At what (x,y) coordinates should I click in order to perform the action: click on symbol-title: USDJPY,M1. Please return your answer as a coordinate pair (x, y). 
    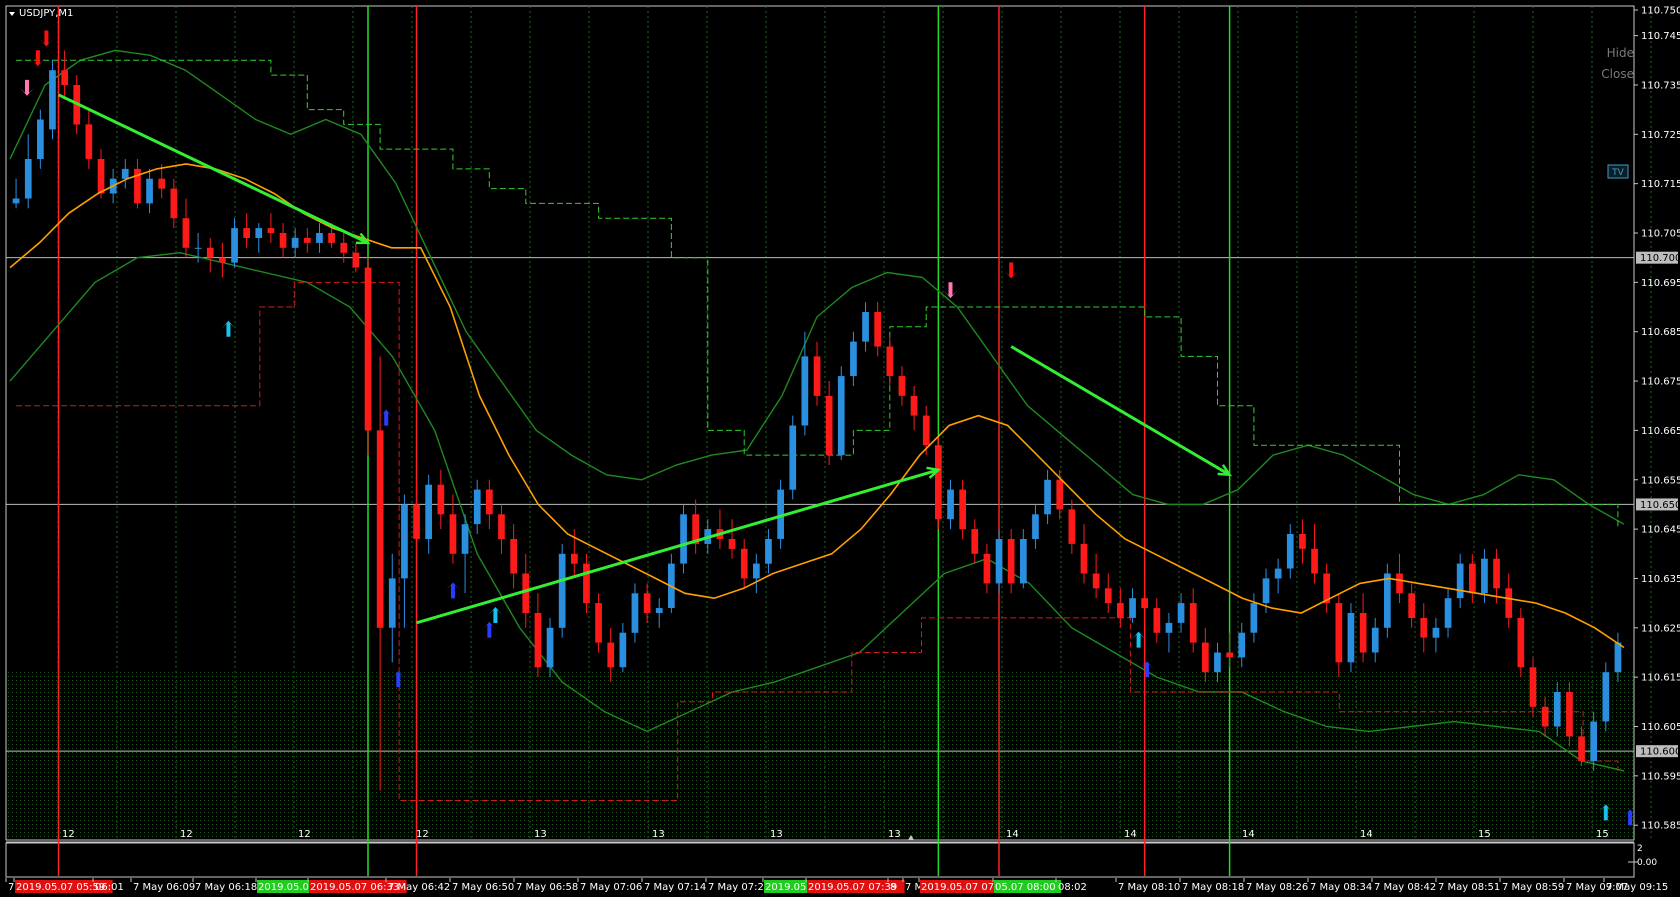
    Looking at the image, I should click on (41, 13).